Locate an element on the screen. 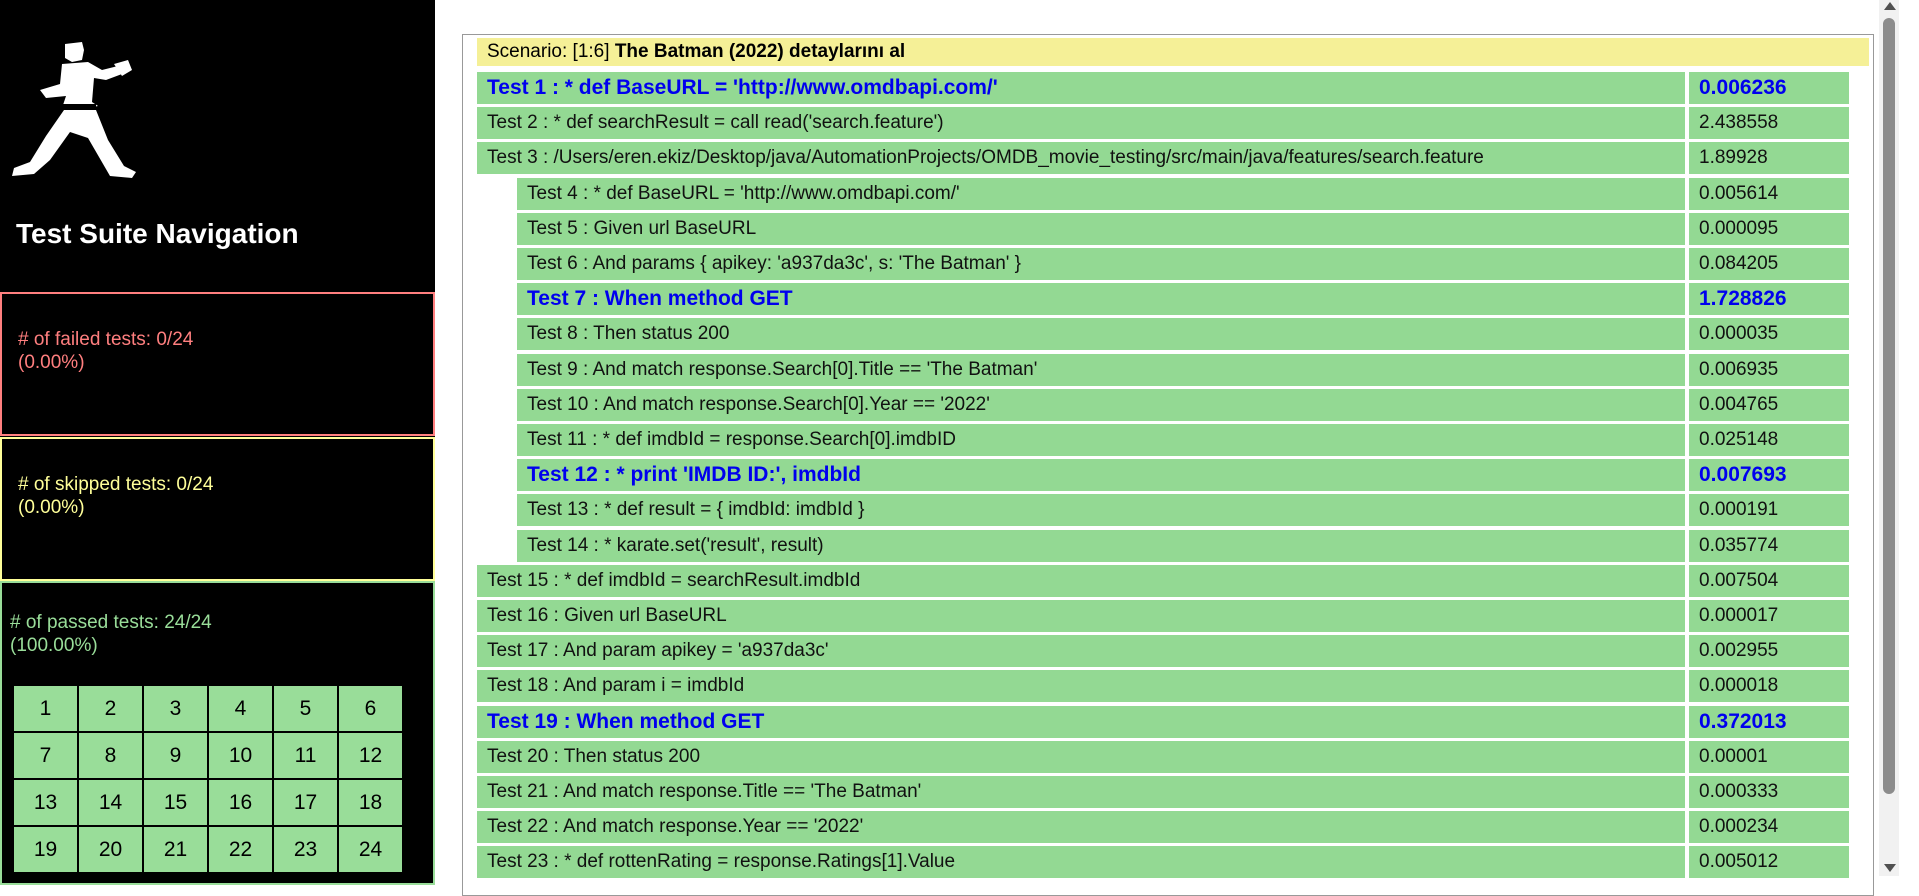 Image resolution: width=1919 pixels, height=896 pixels. step-text: Test 14 : * karate.set('result', result) is located at coordinates (1101, 545).